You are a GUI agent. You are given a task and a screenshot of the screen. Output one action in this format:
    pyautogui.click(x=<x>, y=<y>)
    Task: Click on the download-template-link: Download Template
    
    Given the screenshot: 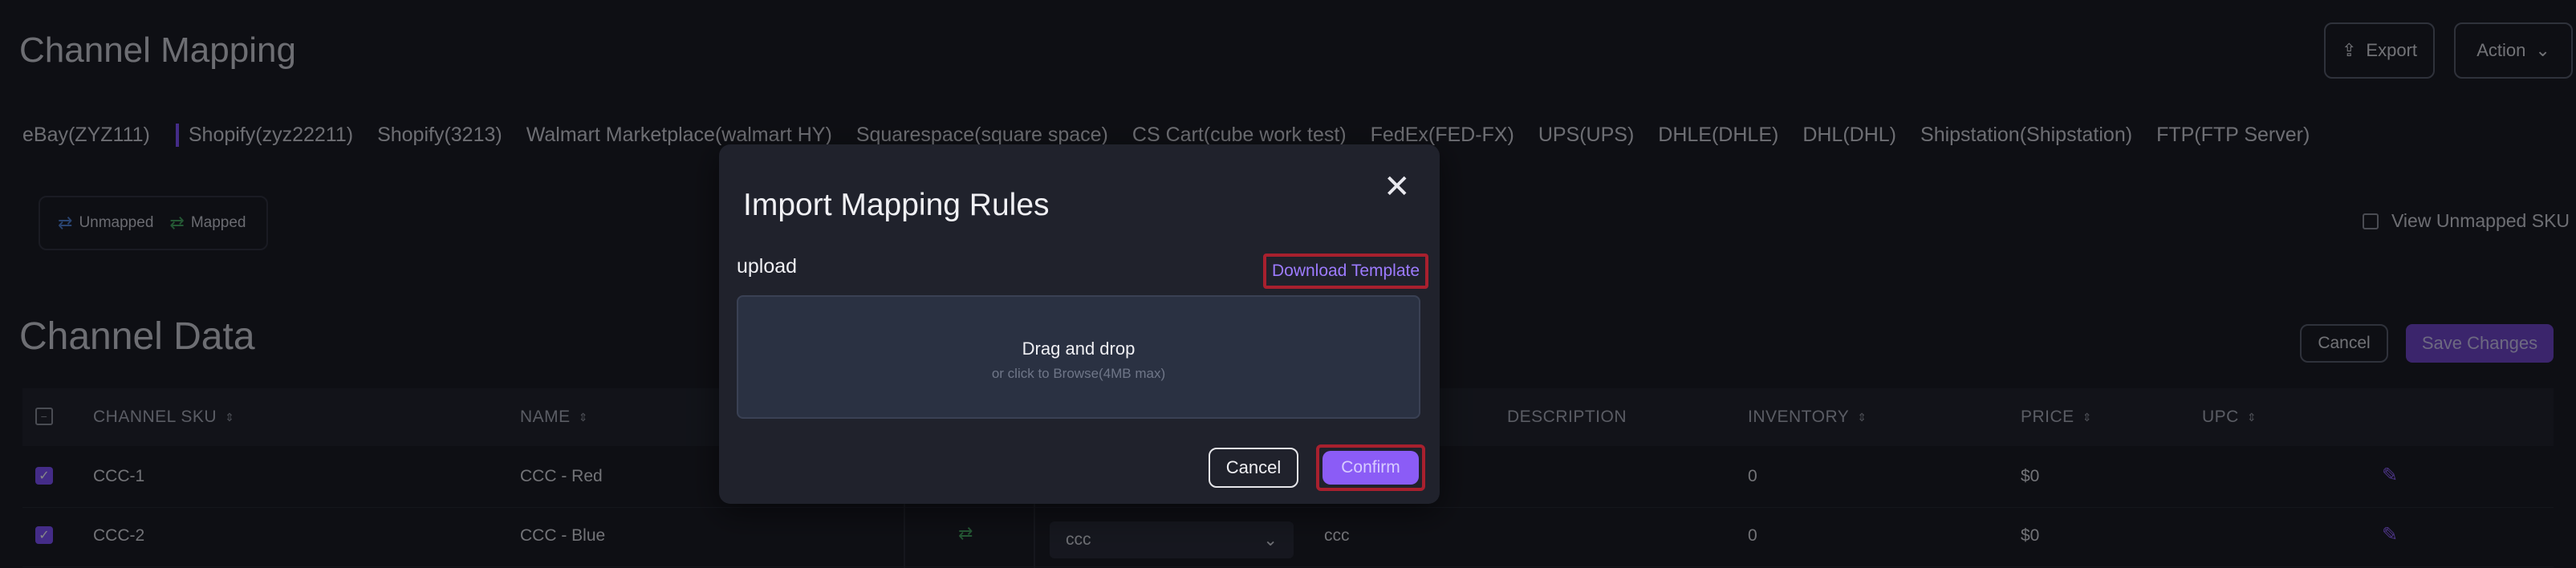 What is the action you would take?
    pyautogui.click(x=1345, y=271)
    